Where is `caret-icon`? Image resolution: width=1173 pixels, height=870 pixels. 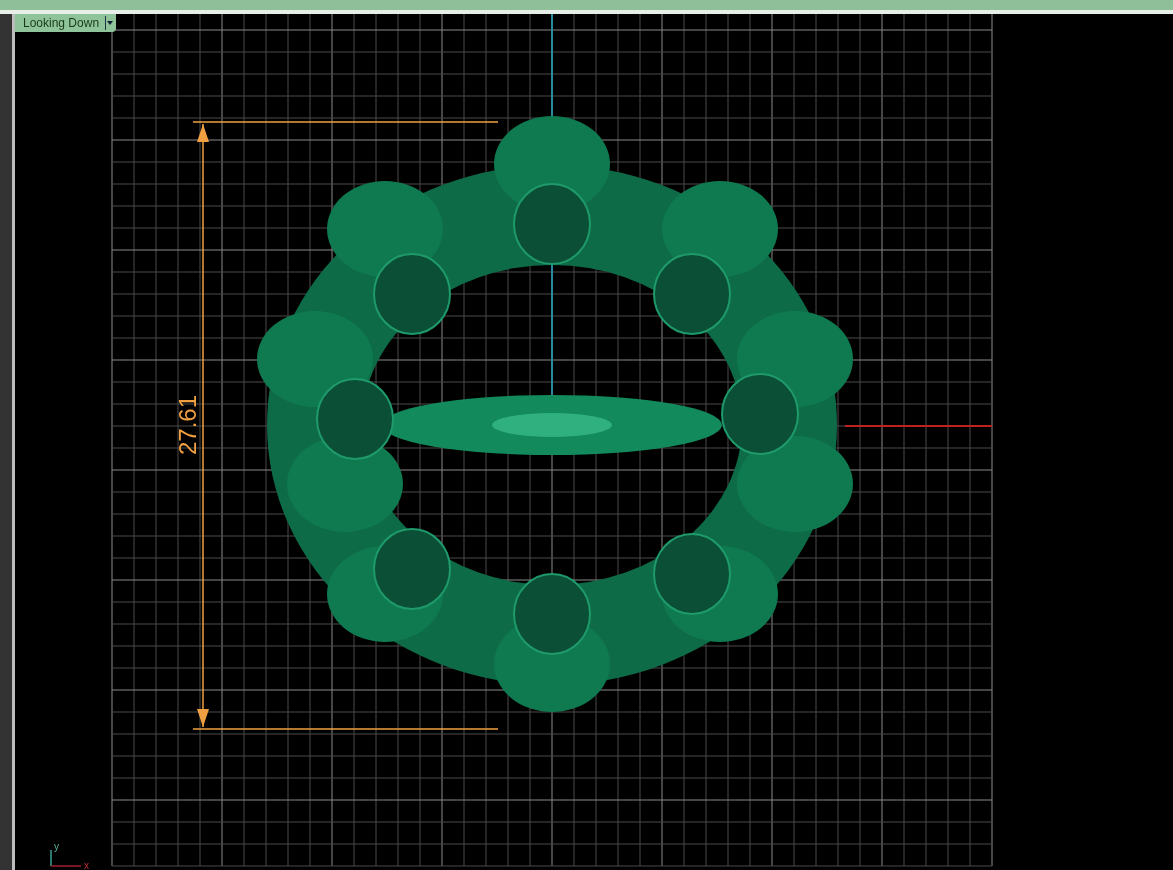 caret-icon is located at coordinates (110, 23).